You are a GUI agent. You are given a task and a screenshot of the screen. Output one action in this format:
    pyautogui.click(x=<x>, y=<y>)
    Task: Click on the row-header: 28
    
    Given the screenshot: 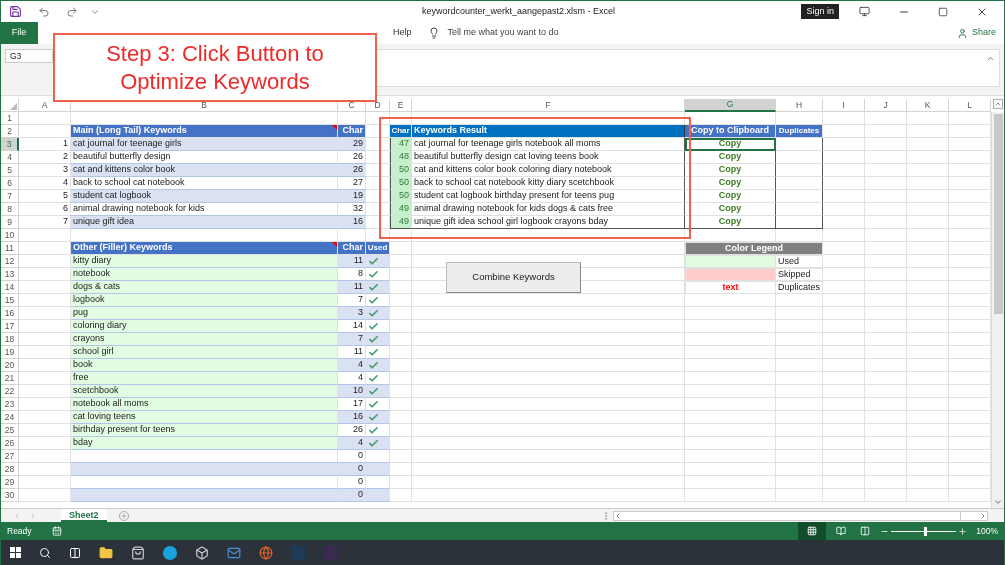 What is the action you would take?
    pyautogui.click(x=10, y=469)
    